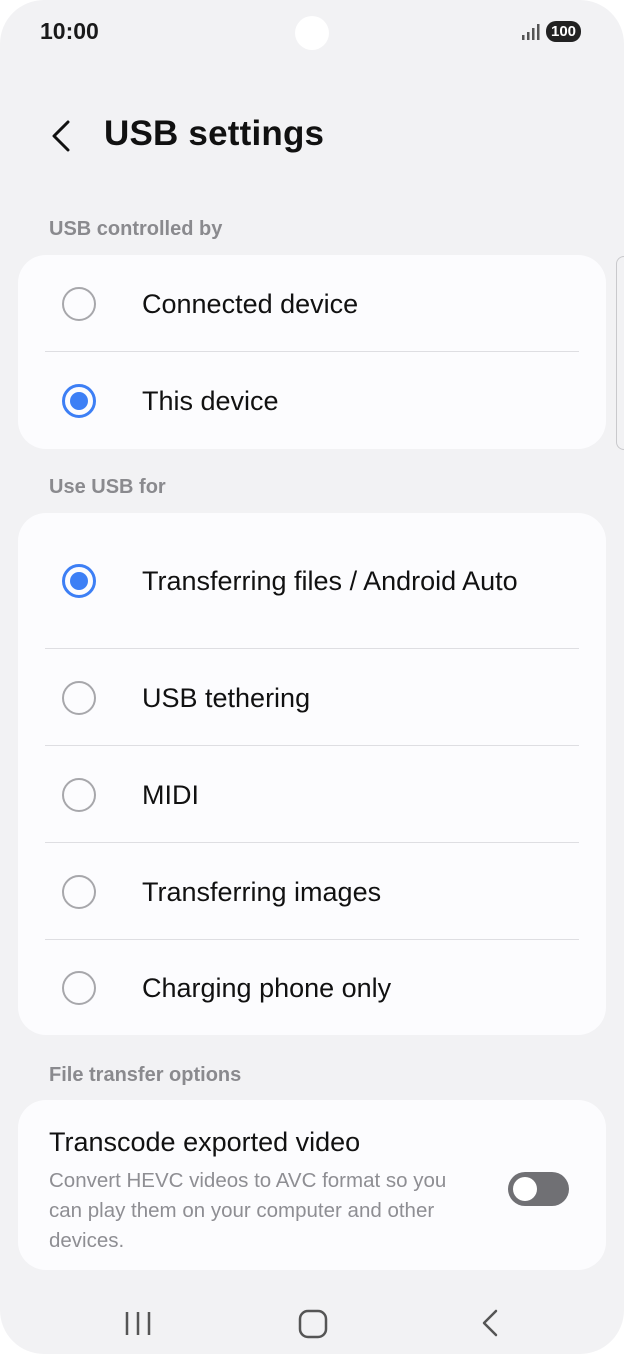  Describe the element at coordinates (490, 1323) in the screenshot. I see `back-icon` at that location.